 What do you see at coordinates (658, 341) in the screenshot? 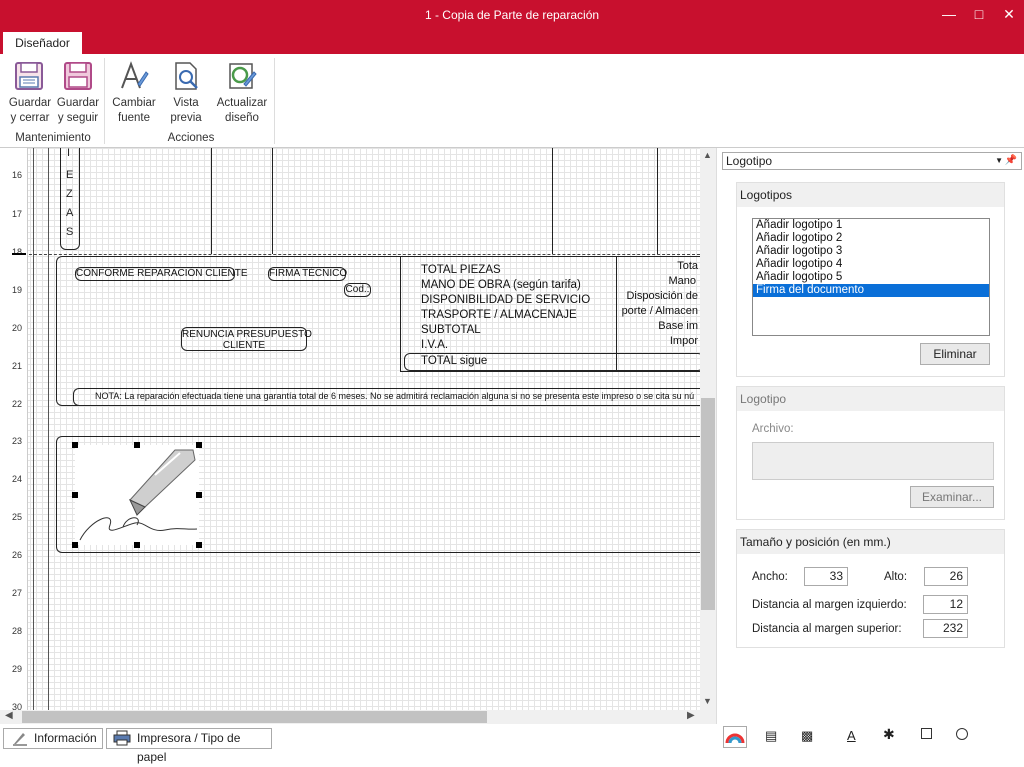
I see `right-importe: Impor` at bounding box center [658, 341].